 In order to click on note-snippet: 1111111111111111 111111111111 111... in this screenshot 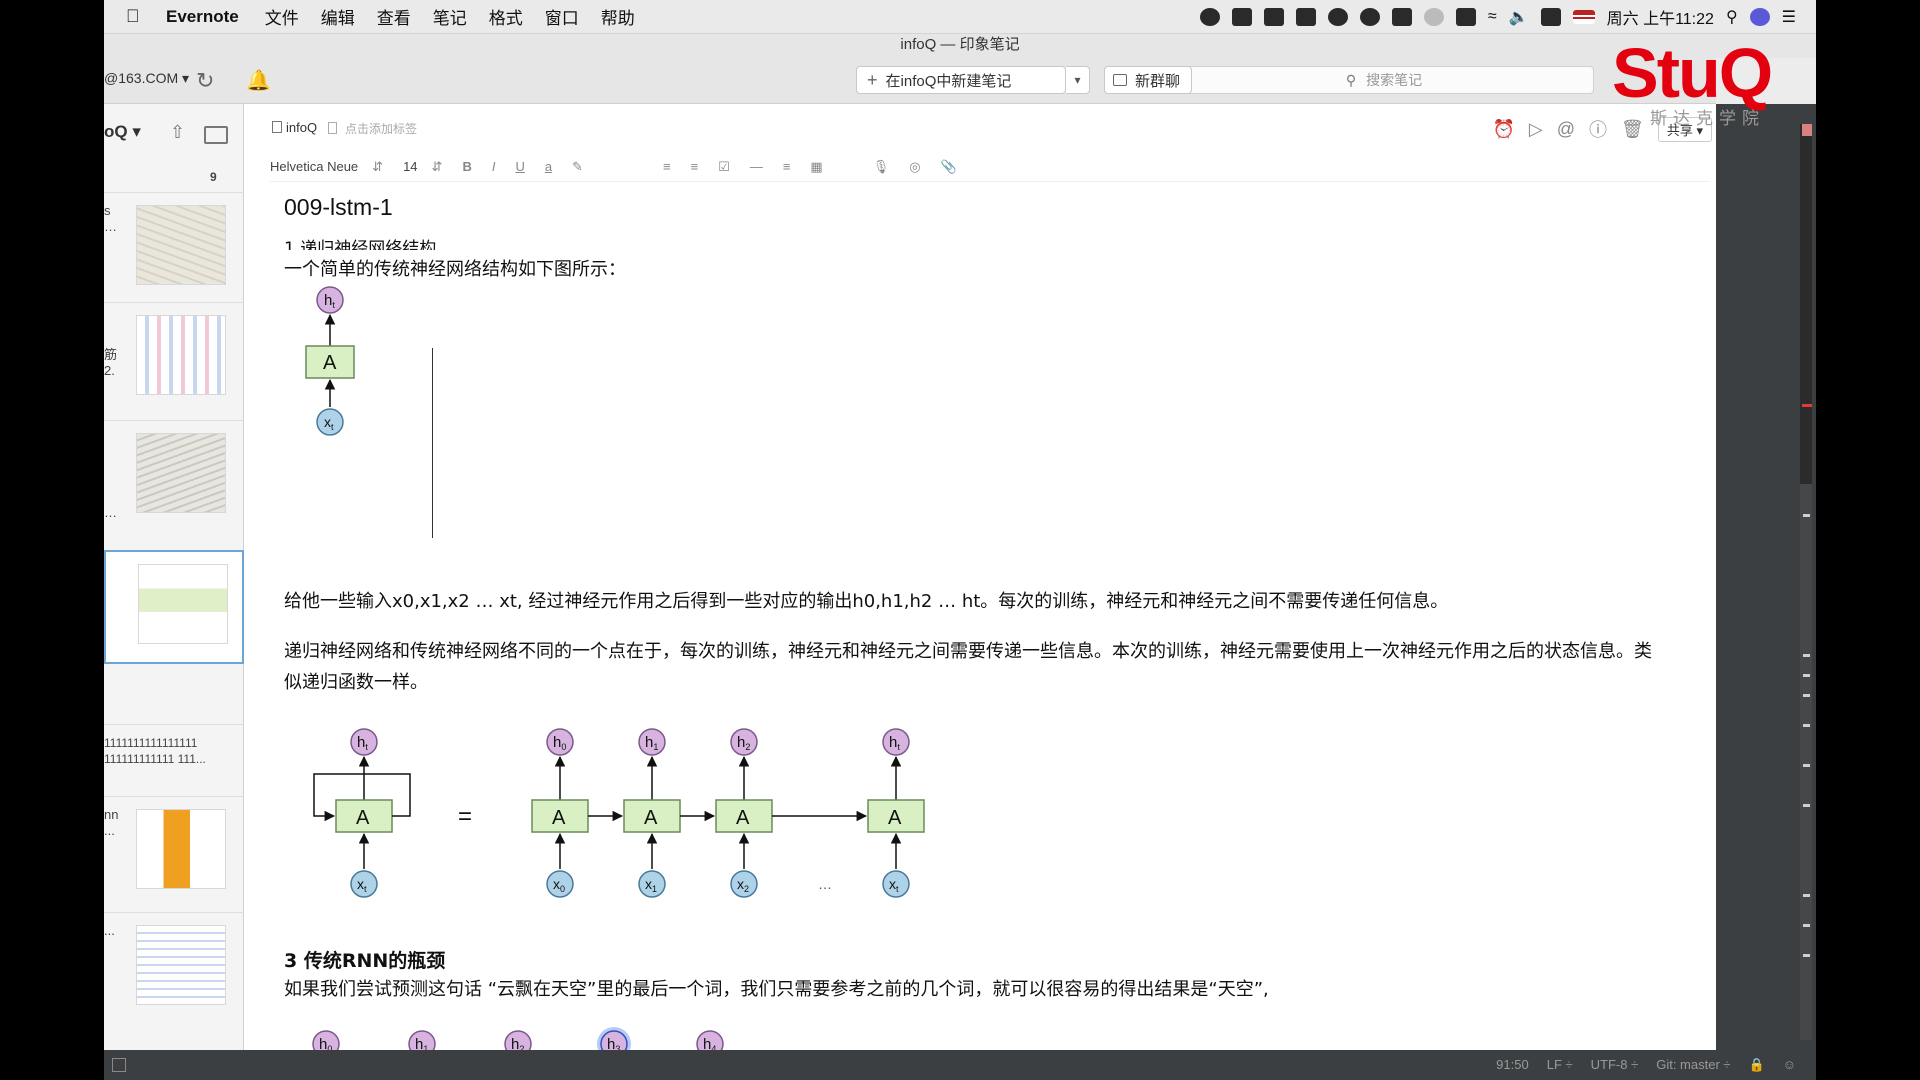, I will do `click(155, 751)`.